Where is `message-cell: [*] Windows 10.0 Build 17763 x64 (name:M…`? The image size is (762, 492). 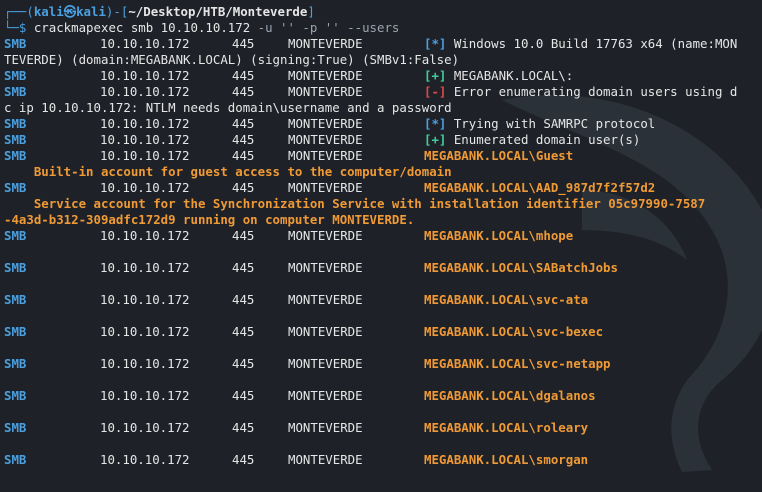
message-cell: [*] Windows 10.0 Build 17763 x64 (name:M… is located at coordinates (580, 44).